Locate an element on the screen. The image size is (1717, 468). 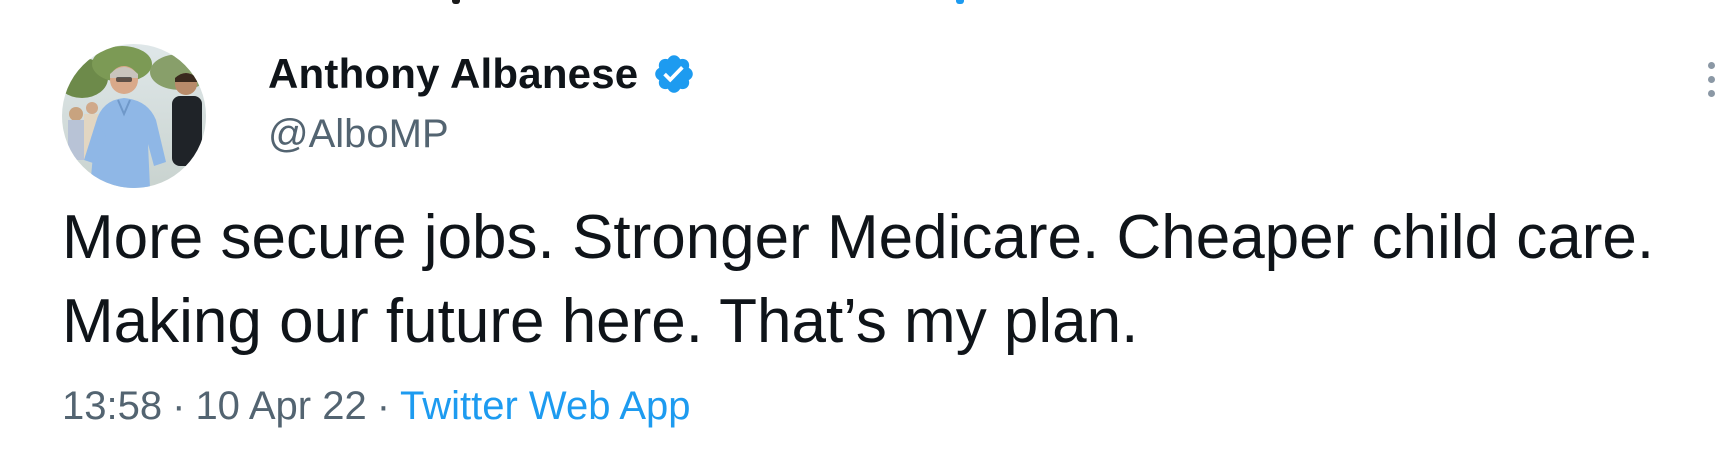
author-avatar is located at coordinates (134, 116).